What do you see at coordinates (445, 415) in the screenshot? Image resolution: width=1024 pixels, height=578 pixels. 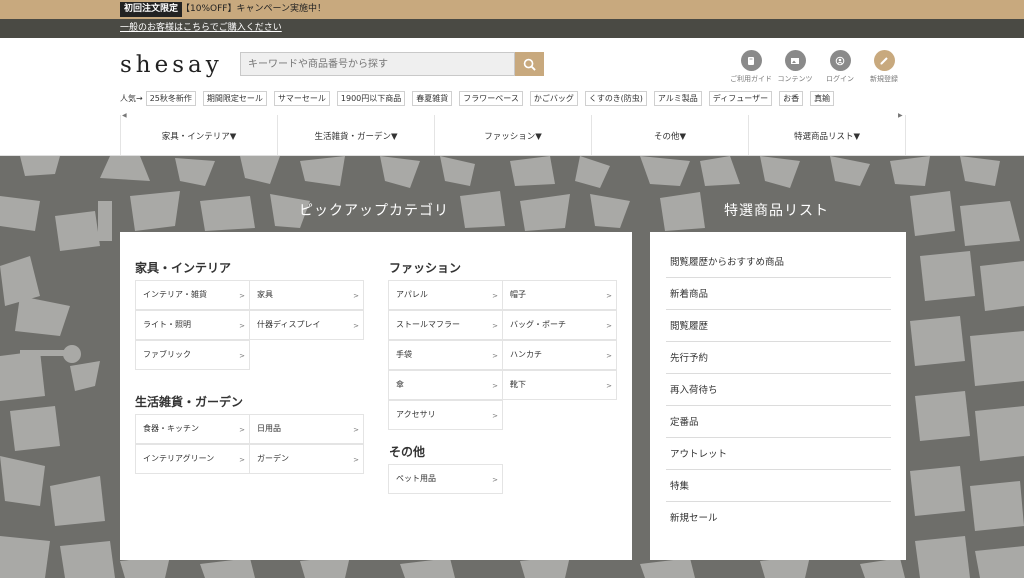 I see `category-link: アクセサリ >` at bounding box center [445, 415].